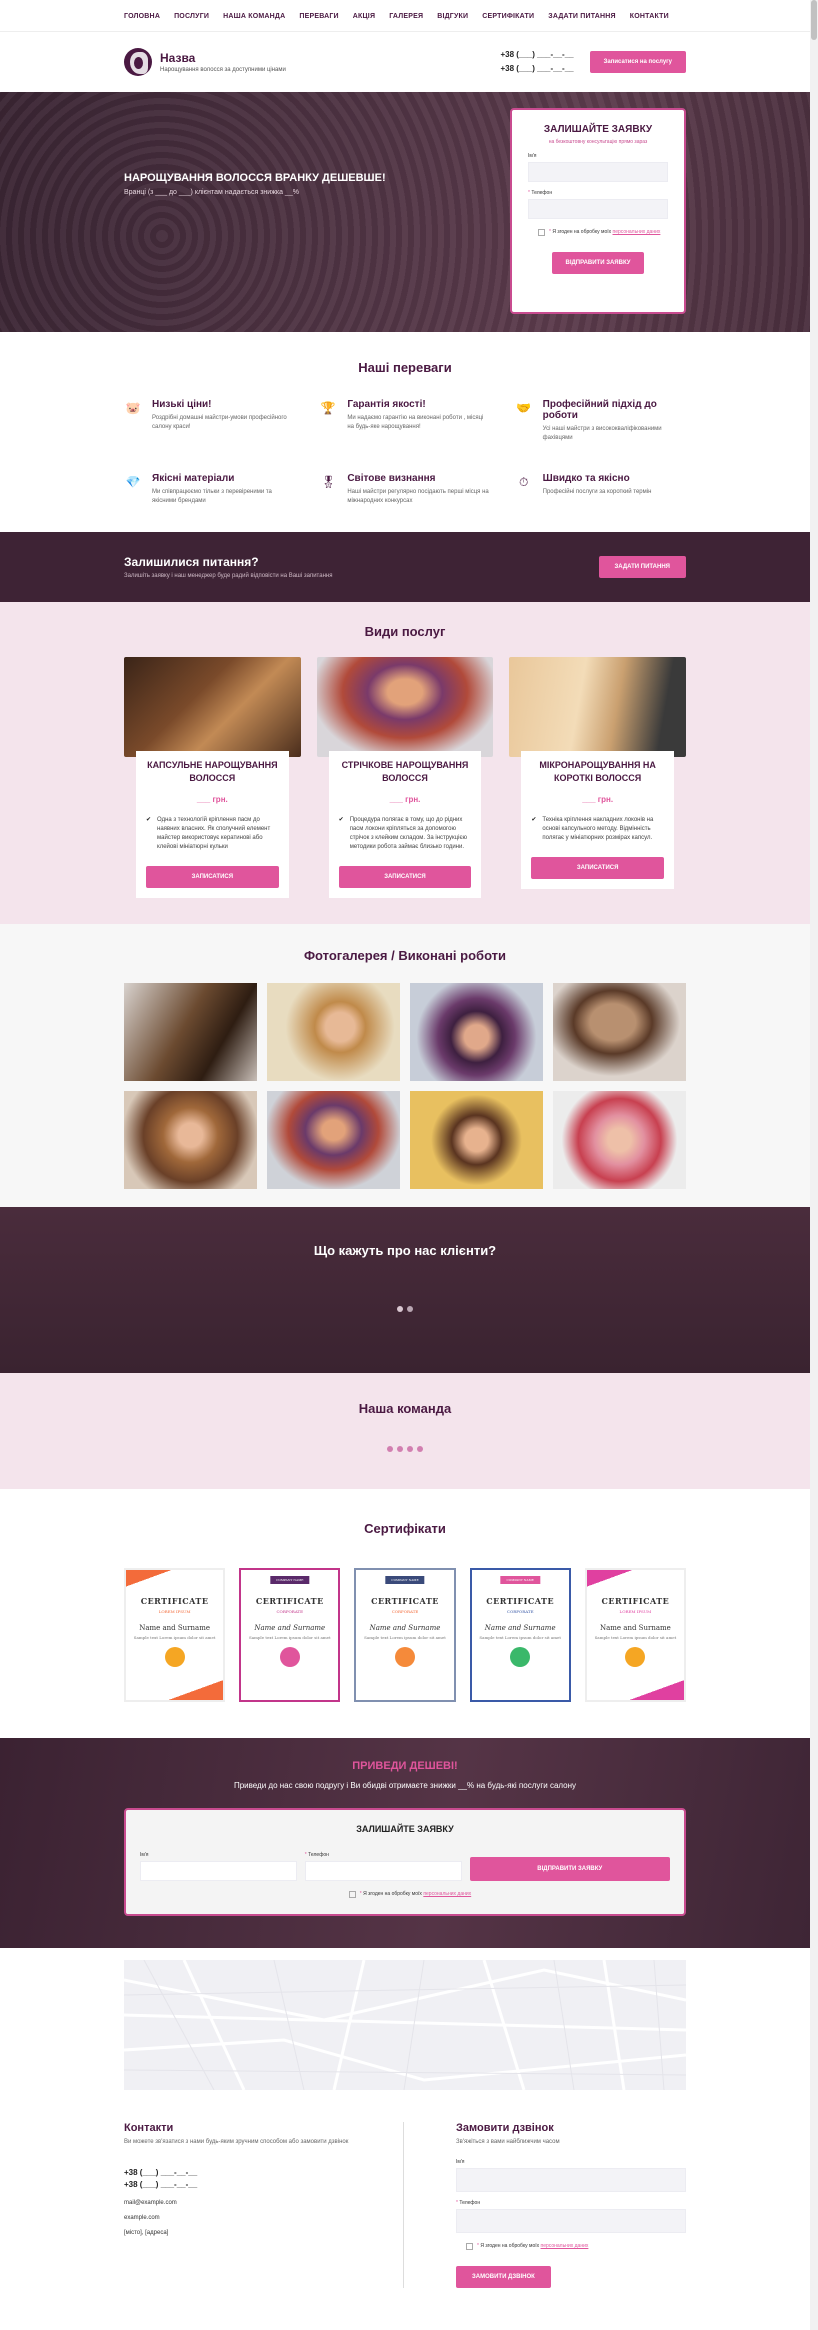 The height and width of the screenshot is (2330, 818). What do you see at coordinates (142, 16) in the screenshot?
I see `nav-home: ГОЛОВНА` at bounding box center [142, 16].